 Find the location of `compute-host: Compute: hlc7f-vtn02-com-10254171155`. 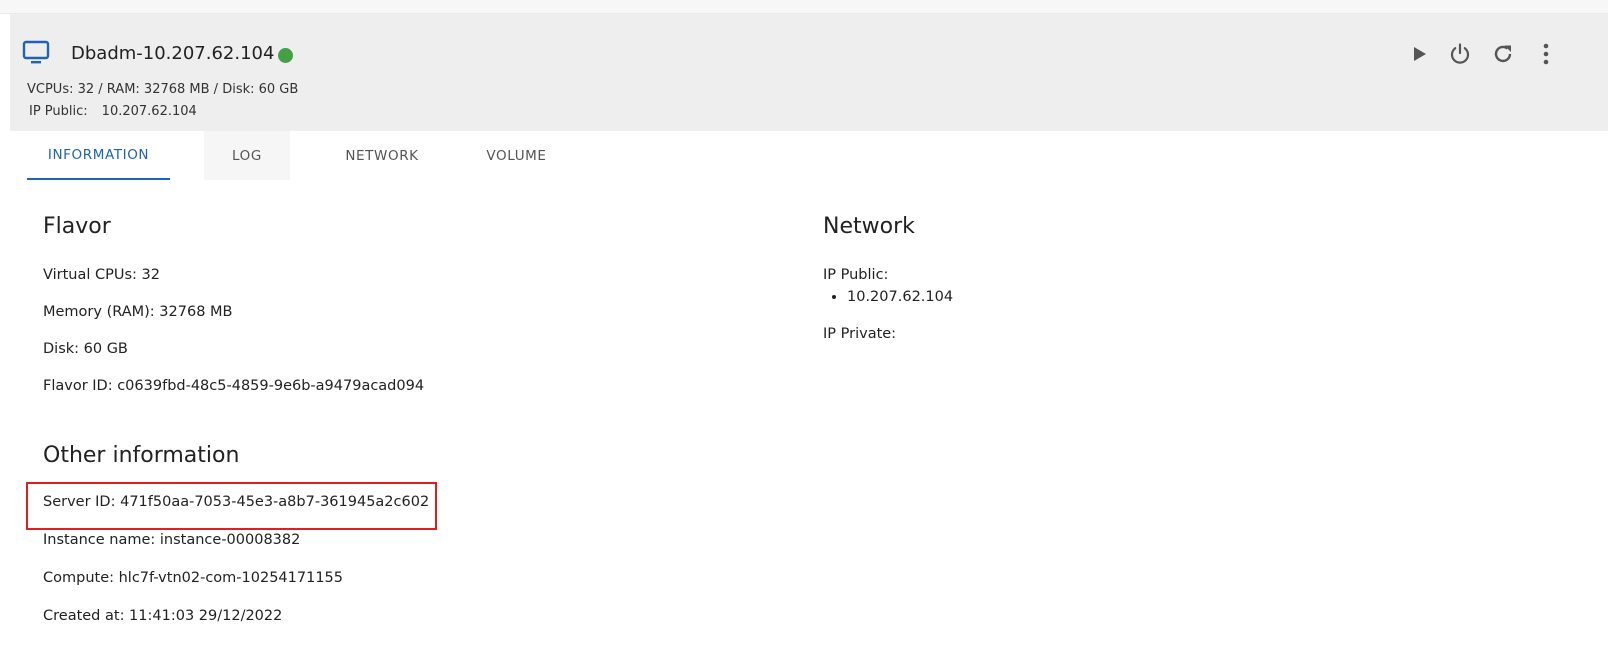

compute-host: Compute: hlc7f-vtn02-com-10254171155 is located at coordinates (193, 578).